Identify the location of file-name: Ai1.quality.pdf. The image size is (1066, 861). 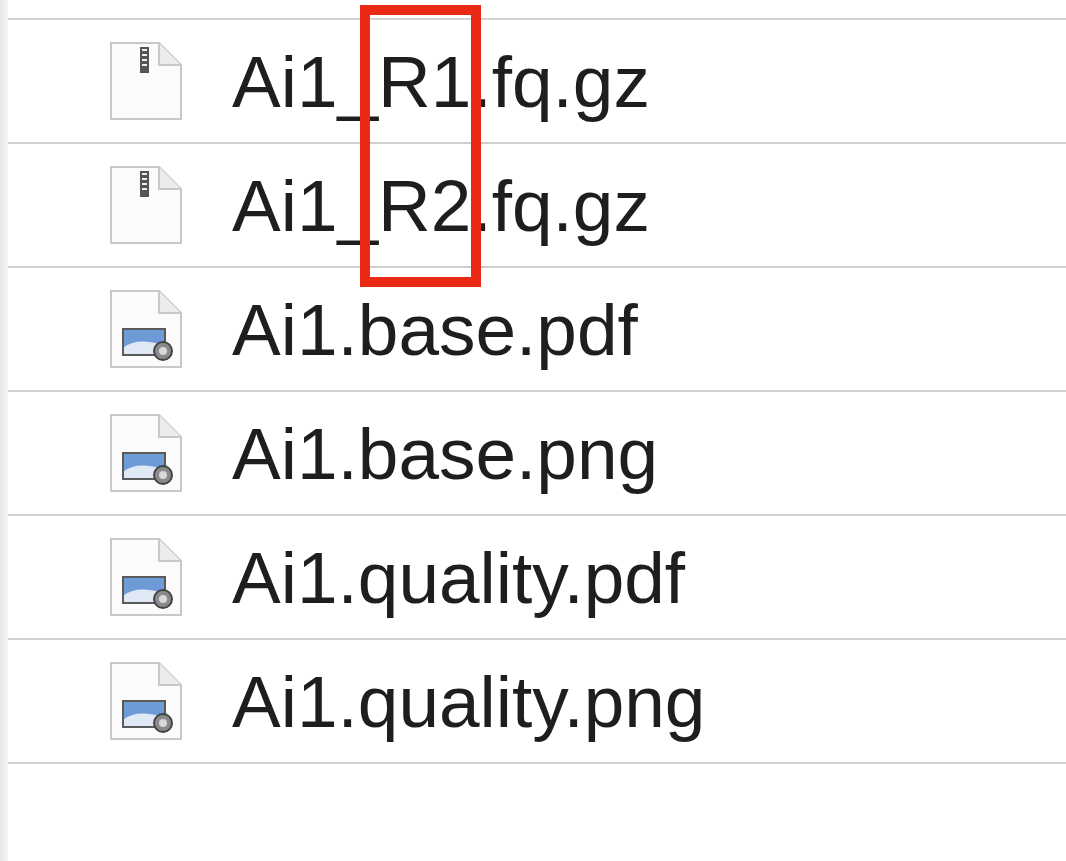
(459, 577).